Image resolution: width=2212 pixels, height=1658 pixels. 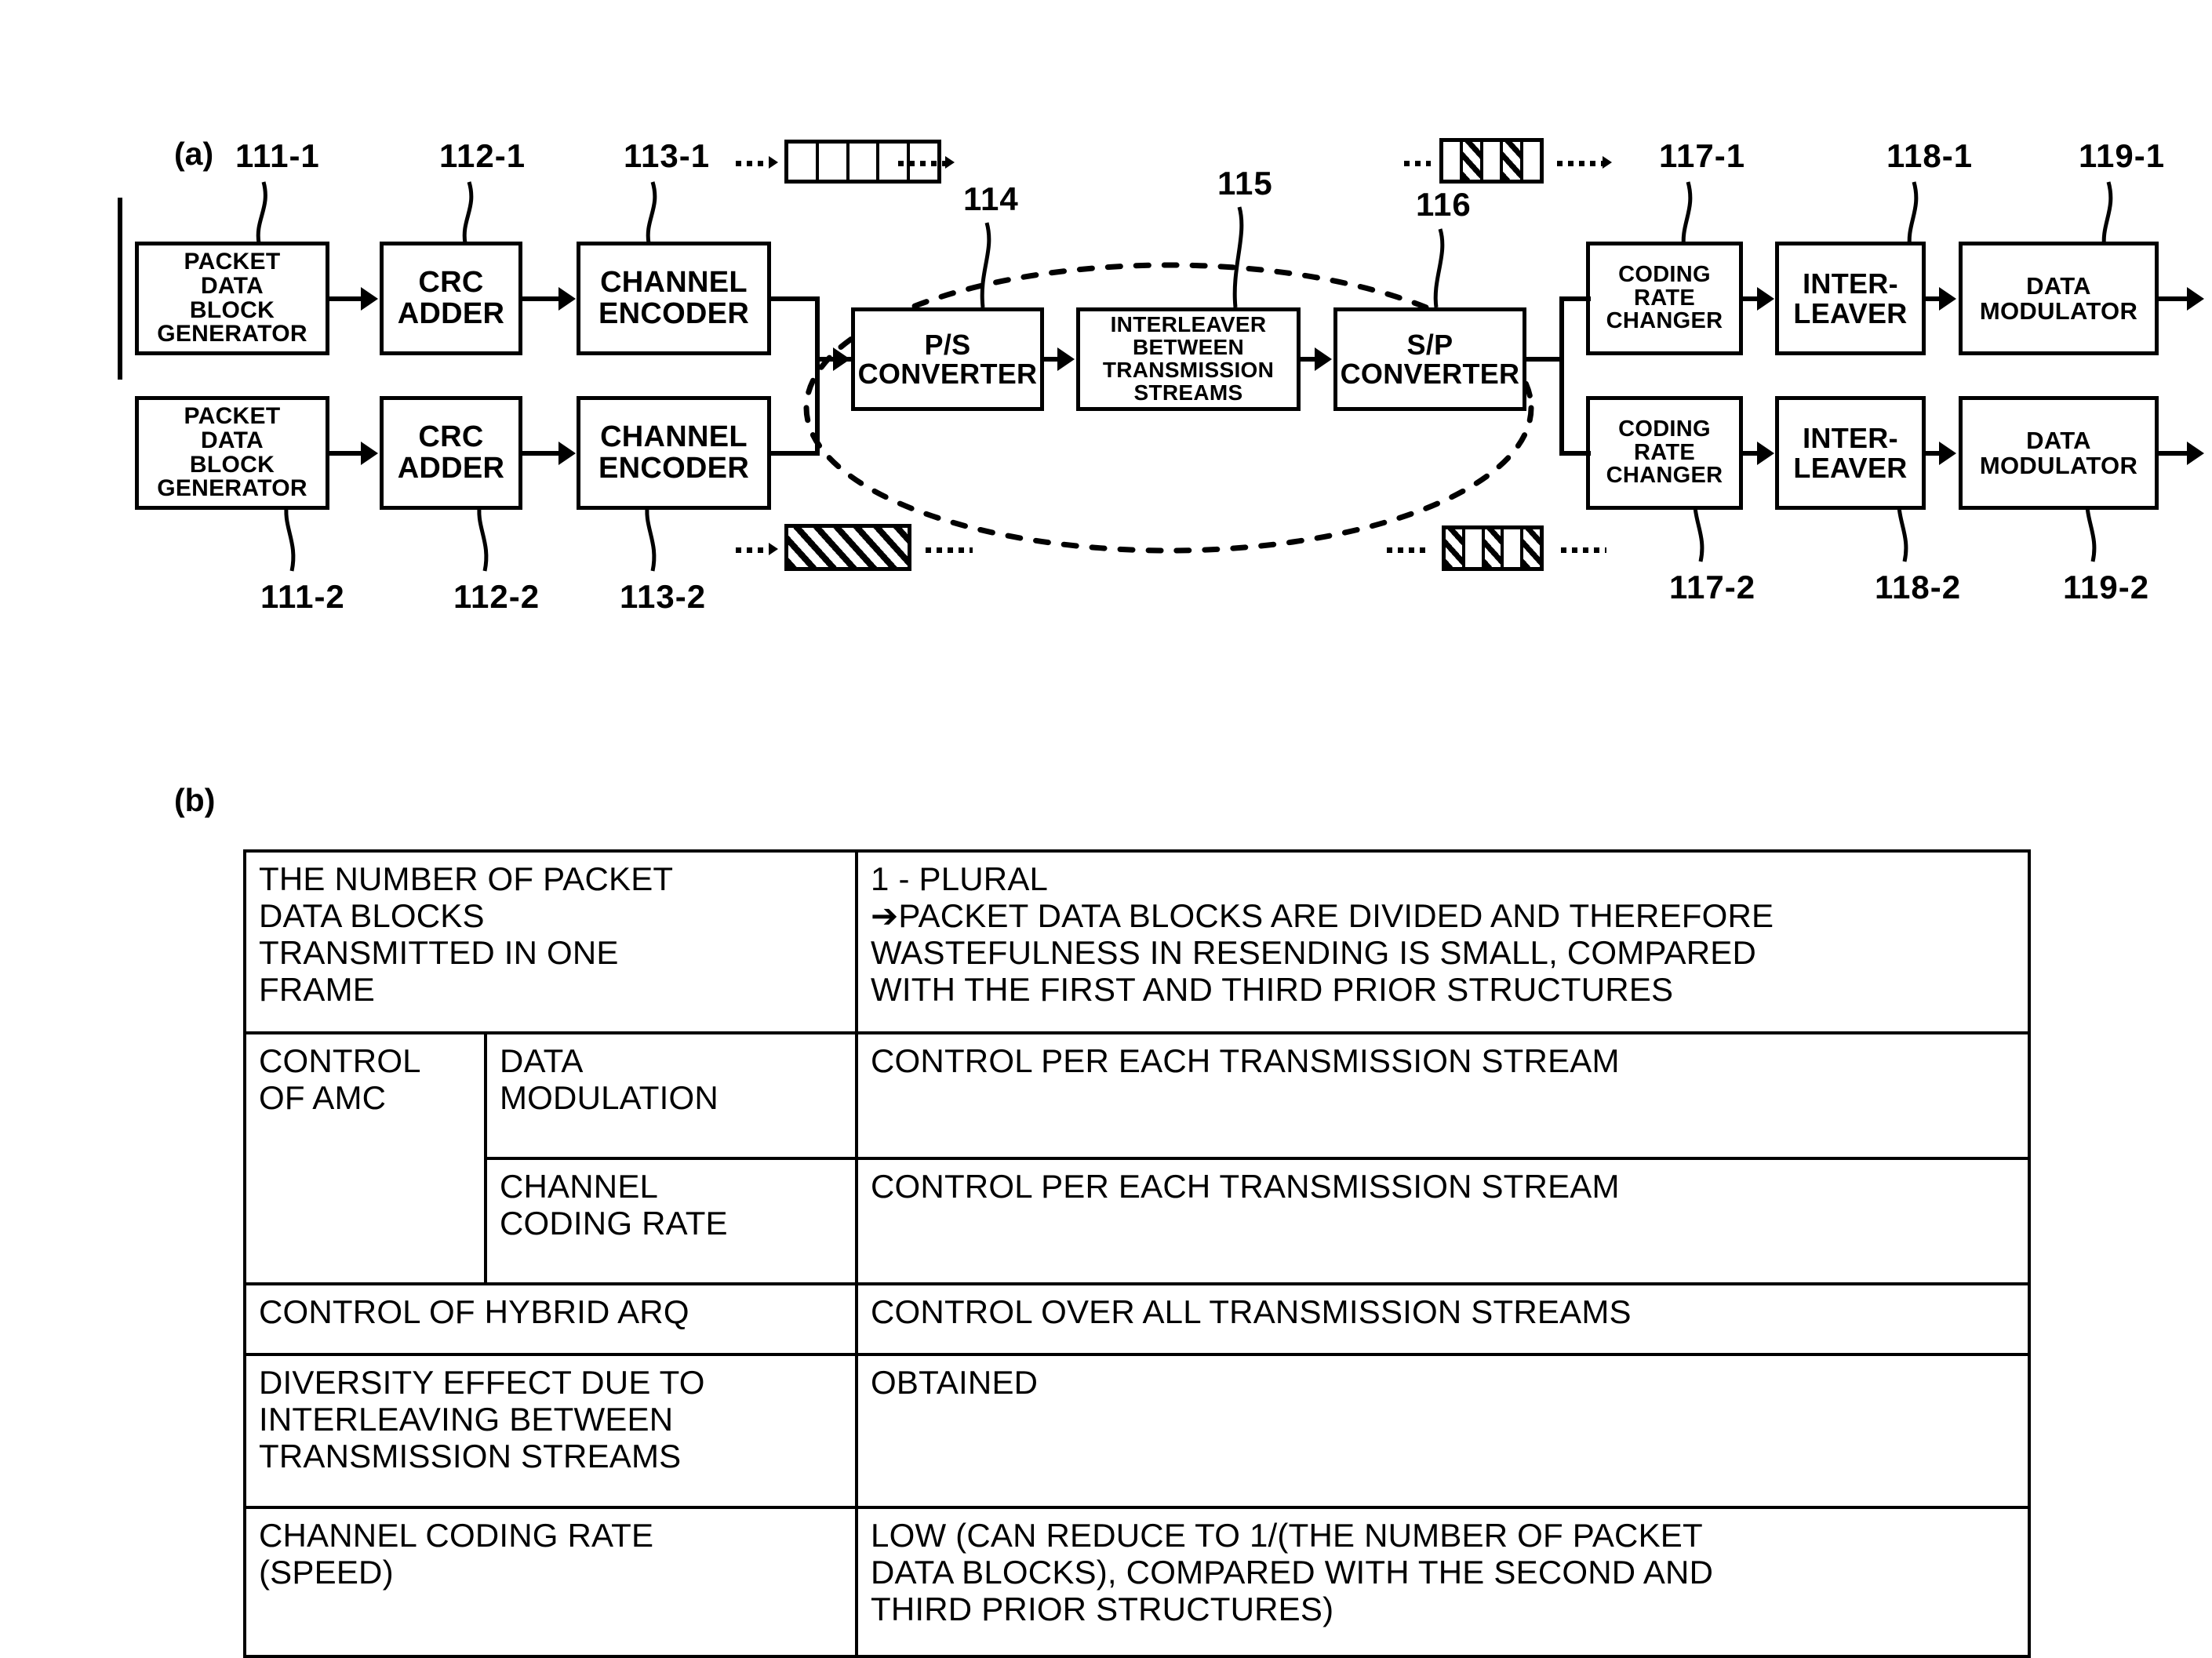 What do you see at coordinates (1851, 439) in the screenshot?
I see `inter2-line1: INTER-` at bounding box center [1851, 439].